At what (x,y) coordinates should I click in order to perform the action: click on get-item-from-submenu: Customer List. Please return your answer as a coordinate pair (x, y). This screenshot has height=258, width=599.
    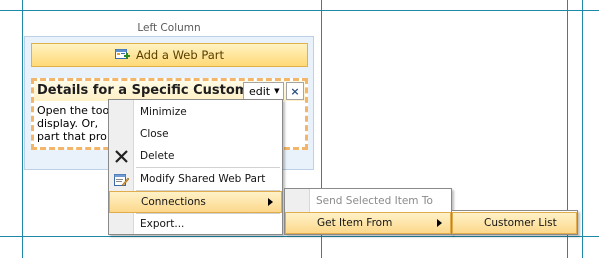
    Looking at the image, I should click on (514, 222).